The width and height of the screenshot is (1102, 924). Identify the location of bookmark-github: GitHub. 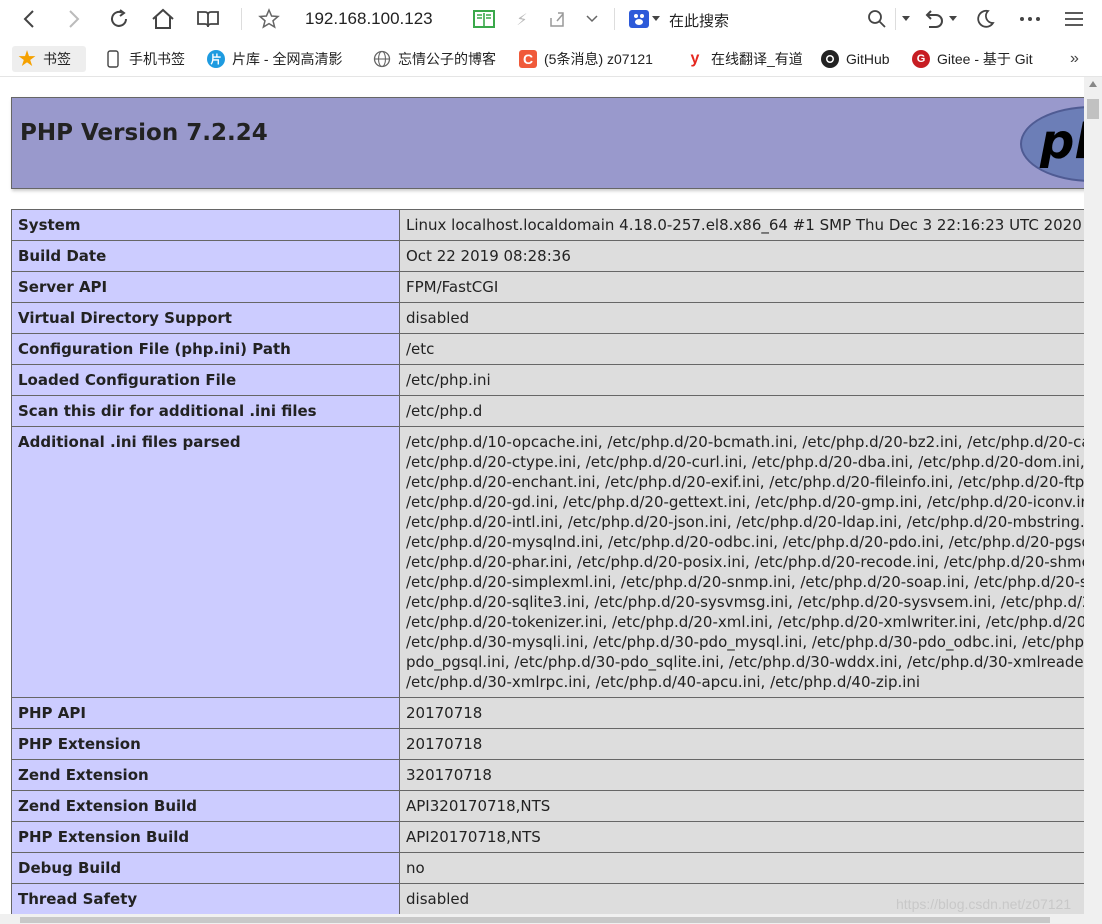
(855, 59).